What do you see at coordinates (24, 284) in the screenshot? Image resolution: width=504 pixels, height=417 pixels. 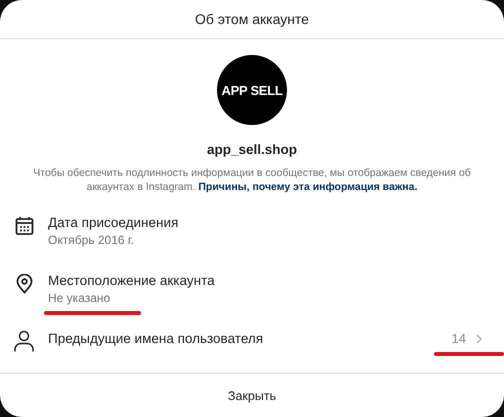 I see `location-pin-icon` at bounding box center [24, 284].